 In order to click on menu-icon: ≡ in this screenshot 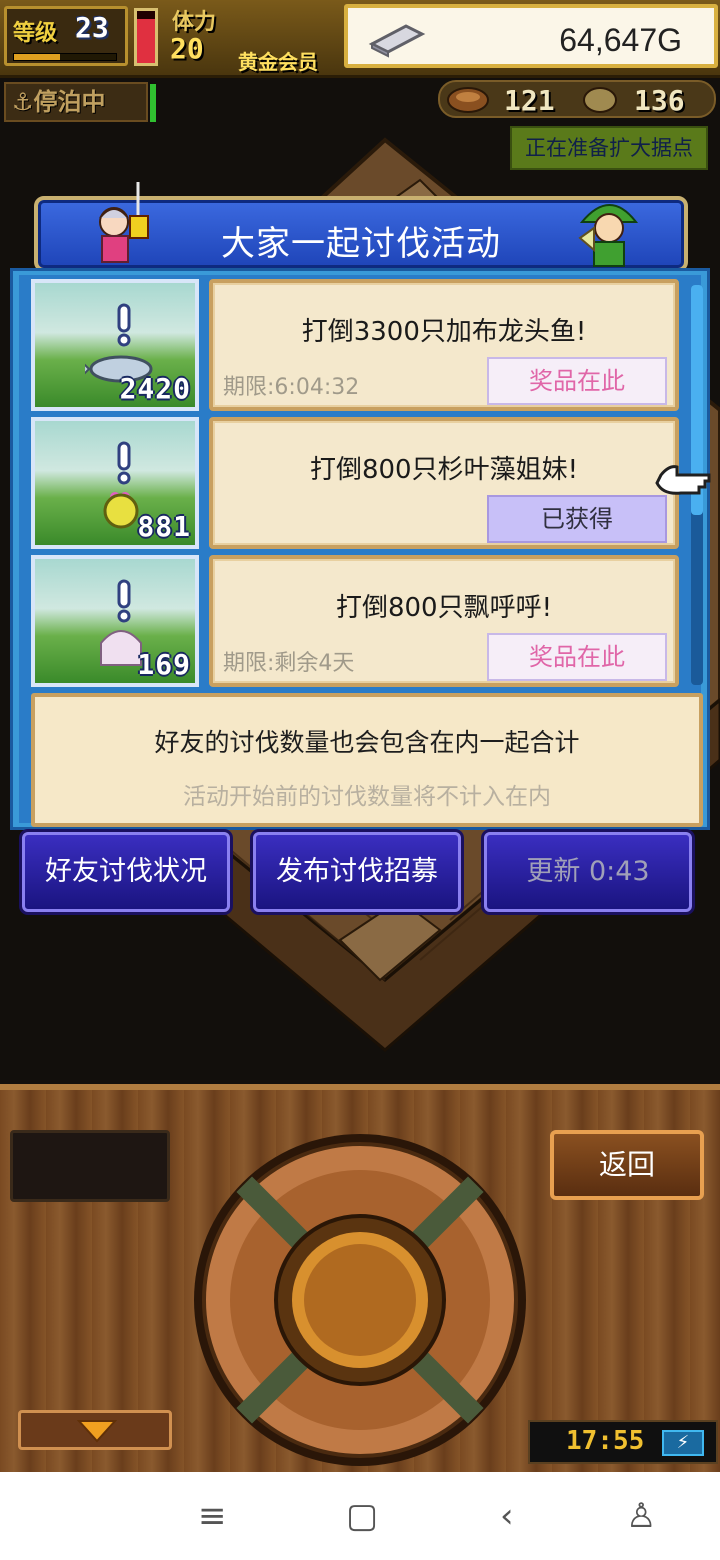, I will do `click(212, 1516)`.